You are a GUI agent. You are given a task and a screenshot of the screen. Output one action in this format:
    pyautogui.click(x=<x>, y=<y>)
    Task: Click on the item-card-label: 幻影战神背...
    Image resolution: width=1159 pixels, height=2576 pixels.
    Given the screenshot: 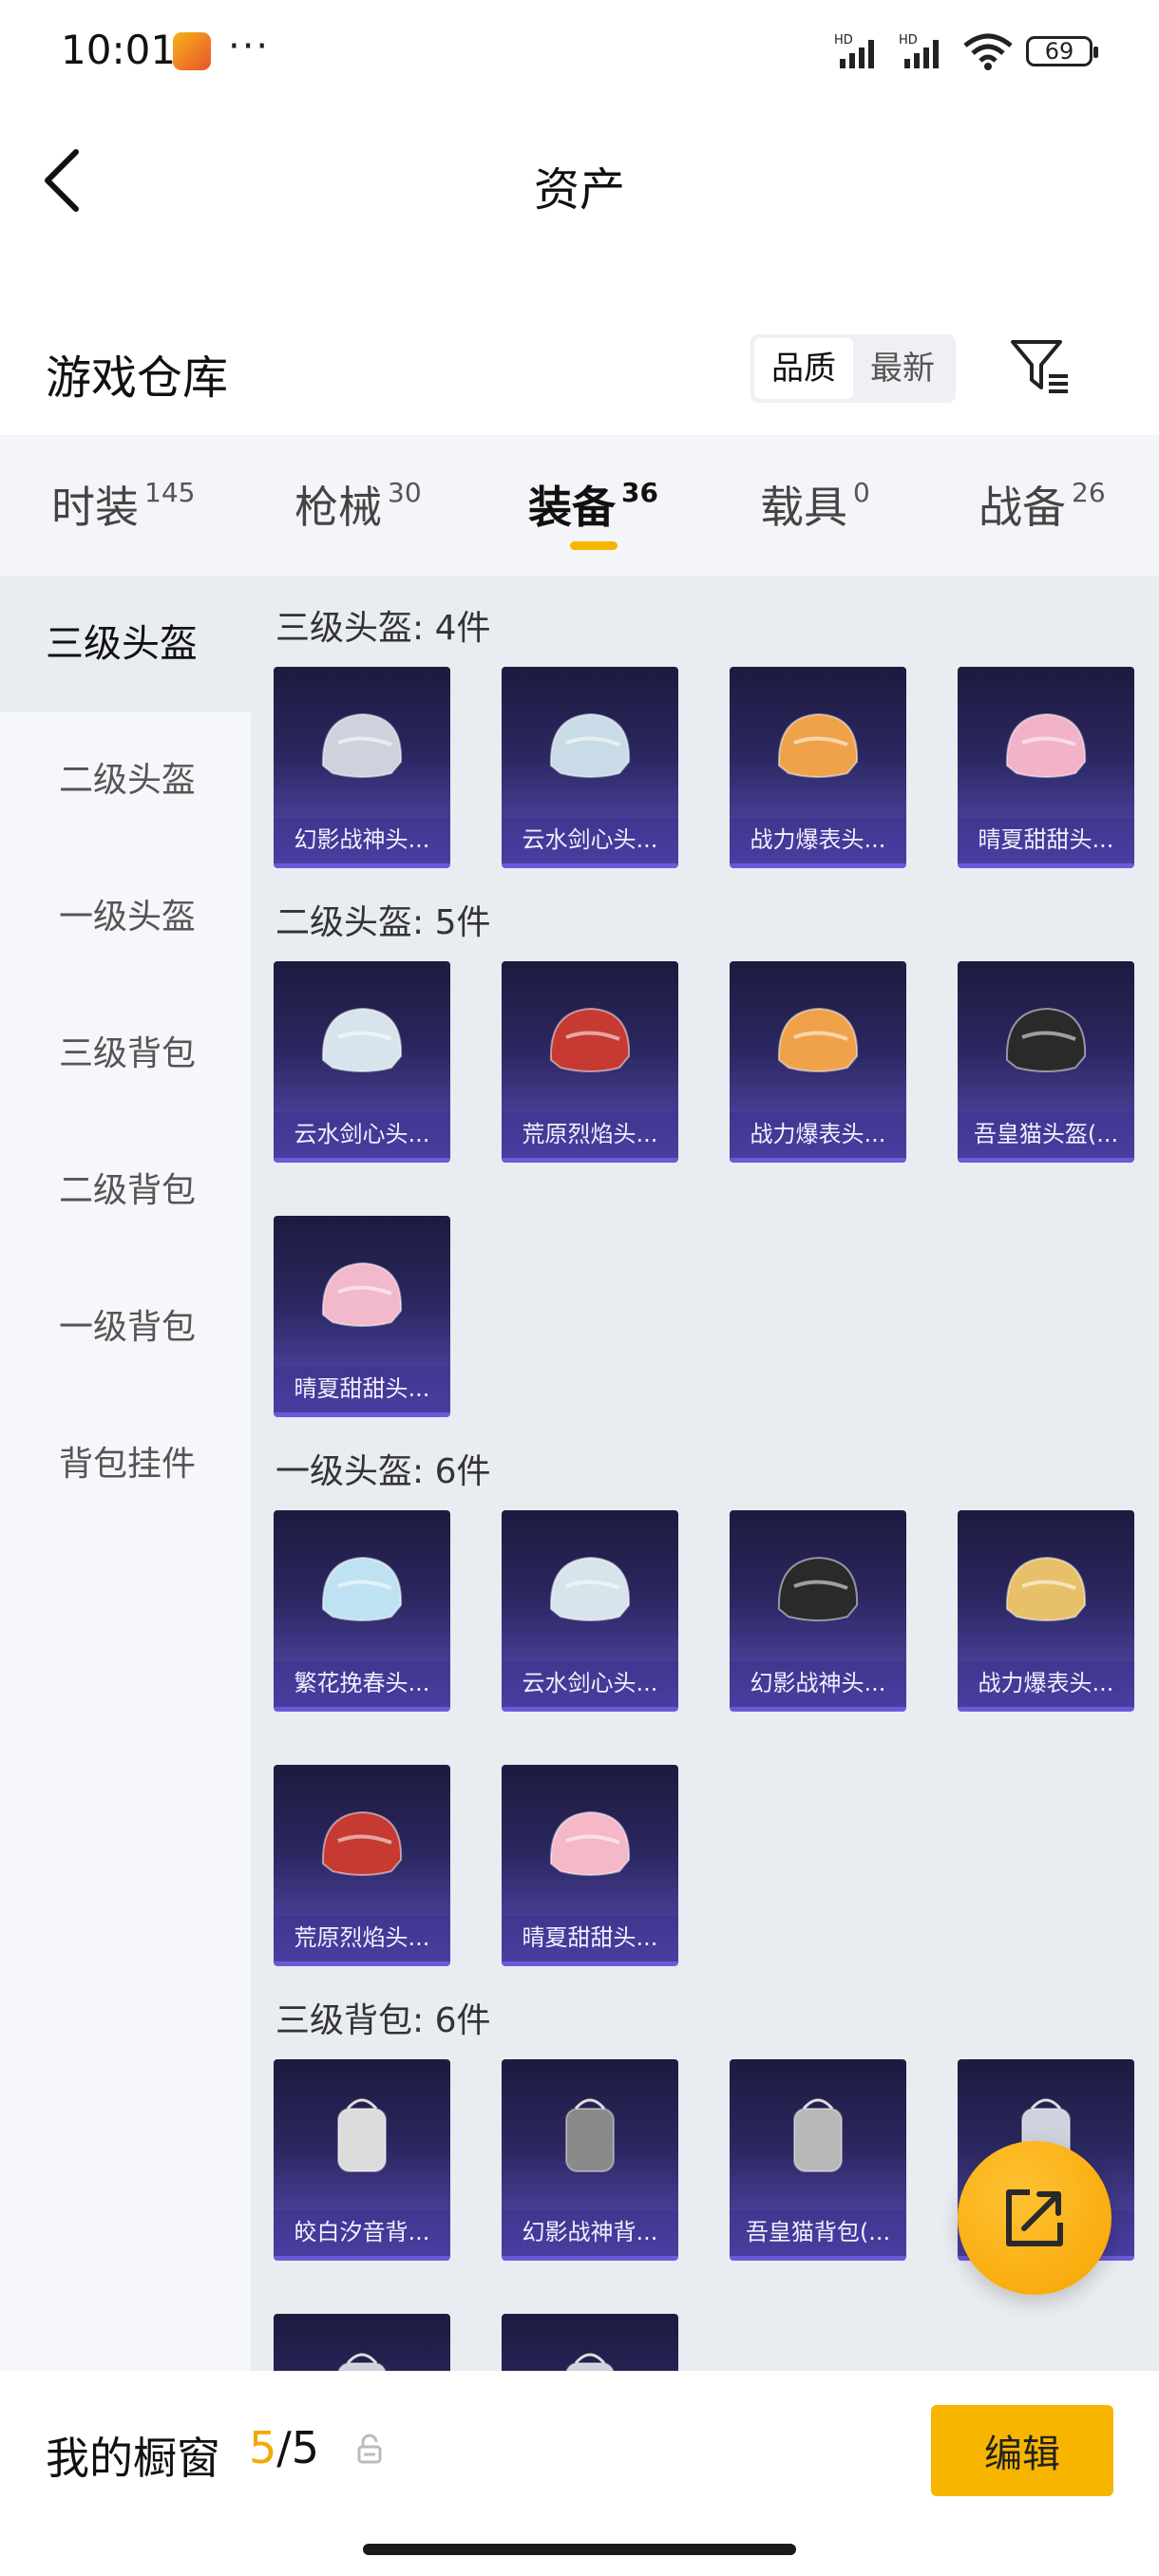 What is the action you would take?
    pyautogui.click(x=590, y=2233)
    